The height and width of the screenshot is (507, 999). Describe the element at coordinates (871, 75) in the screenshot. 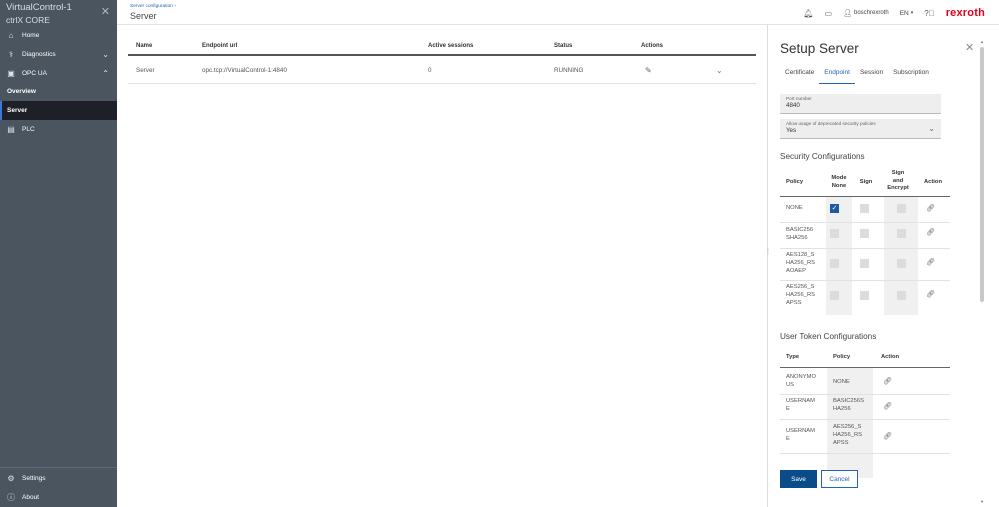

I see `tab-session: Session` at that location.